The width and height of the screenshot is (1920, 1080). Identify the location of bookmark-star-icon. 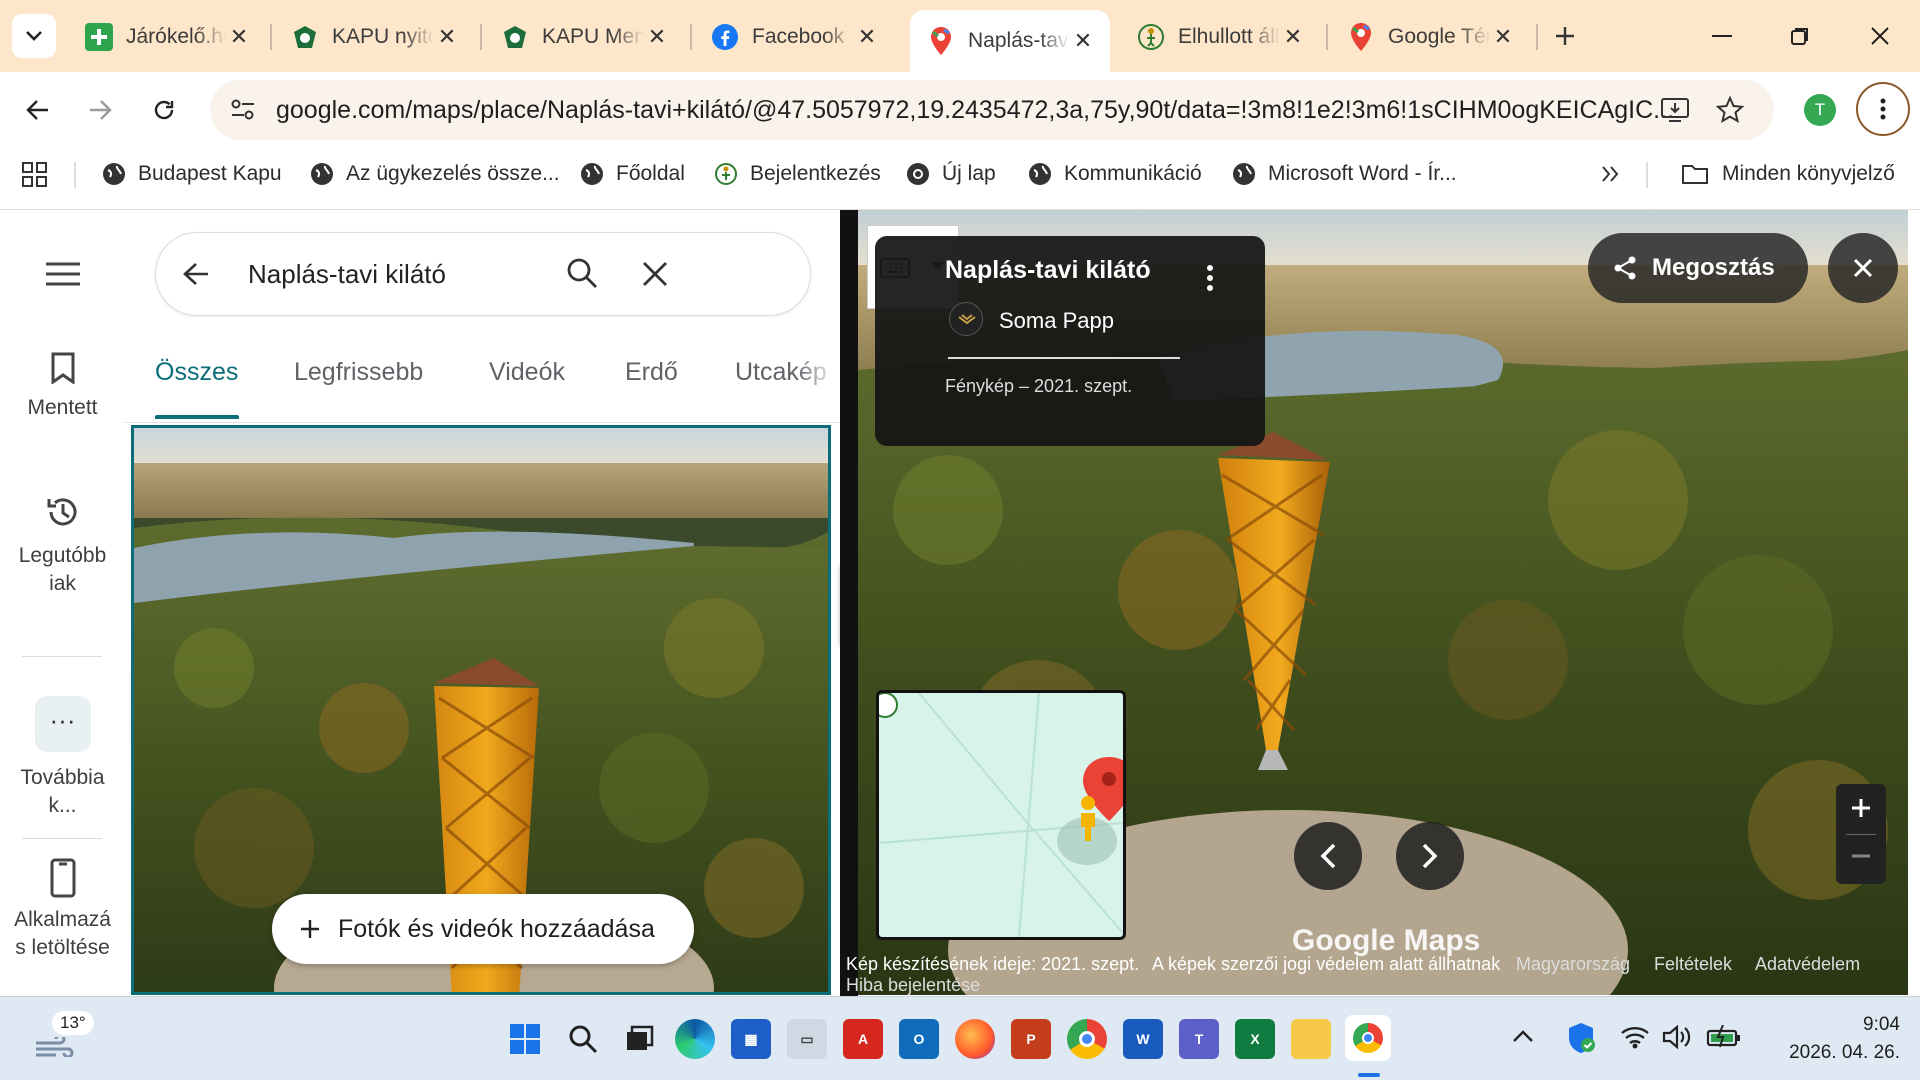
(1730, 110).